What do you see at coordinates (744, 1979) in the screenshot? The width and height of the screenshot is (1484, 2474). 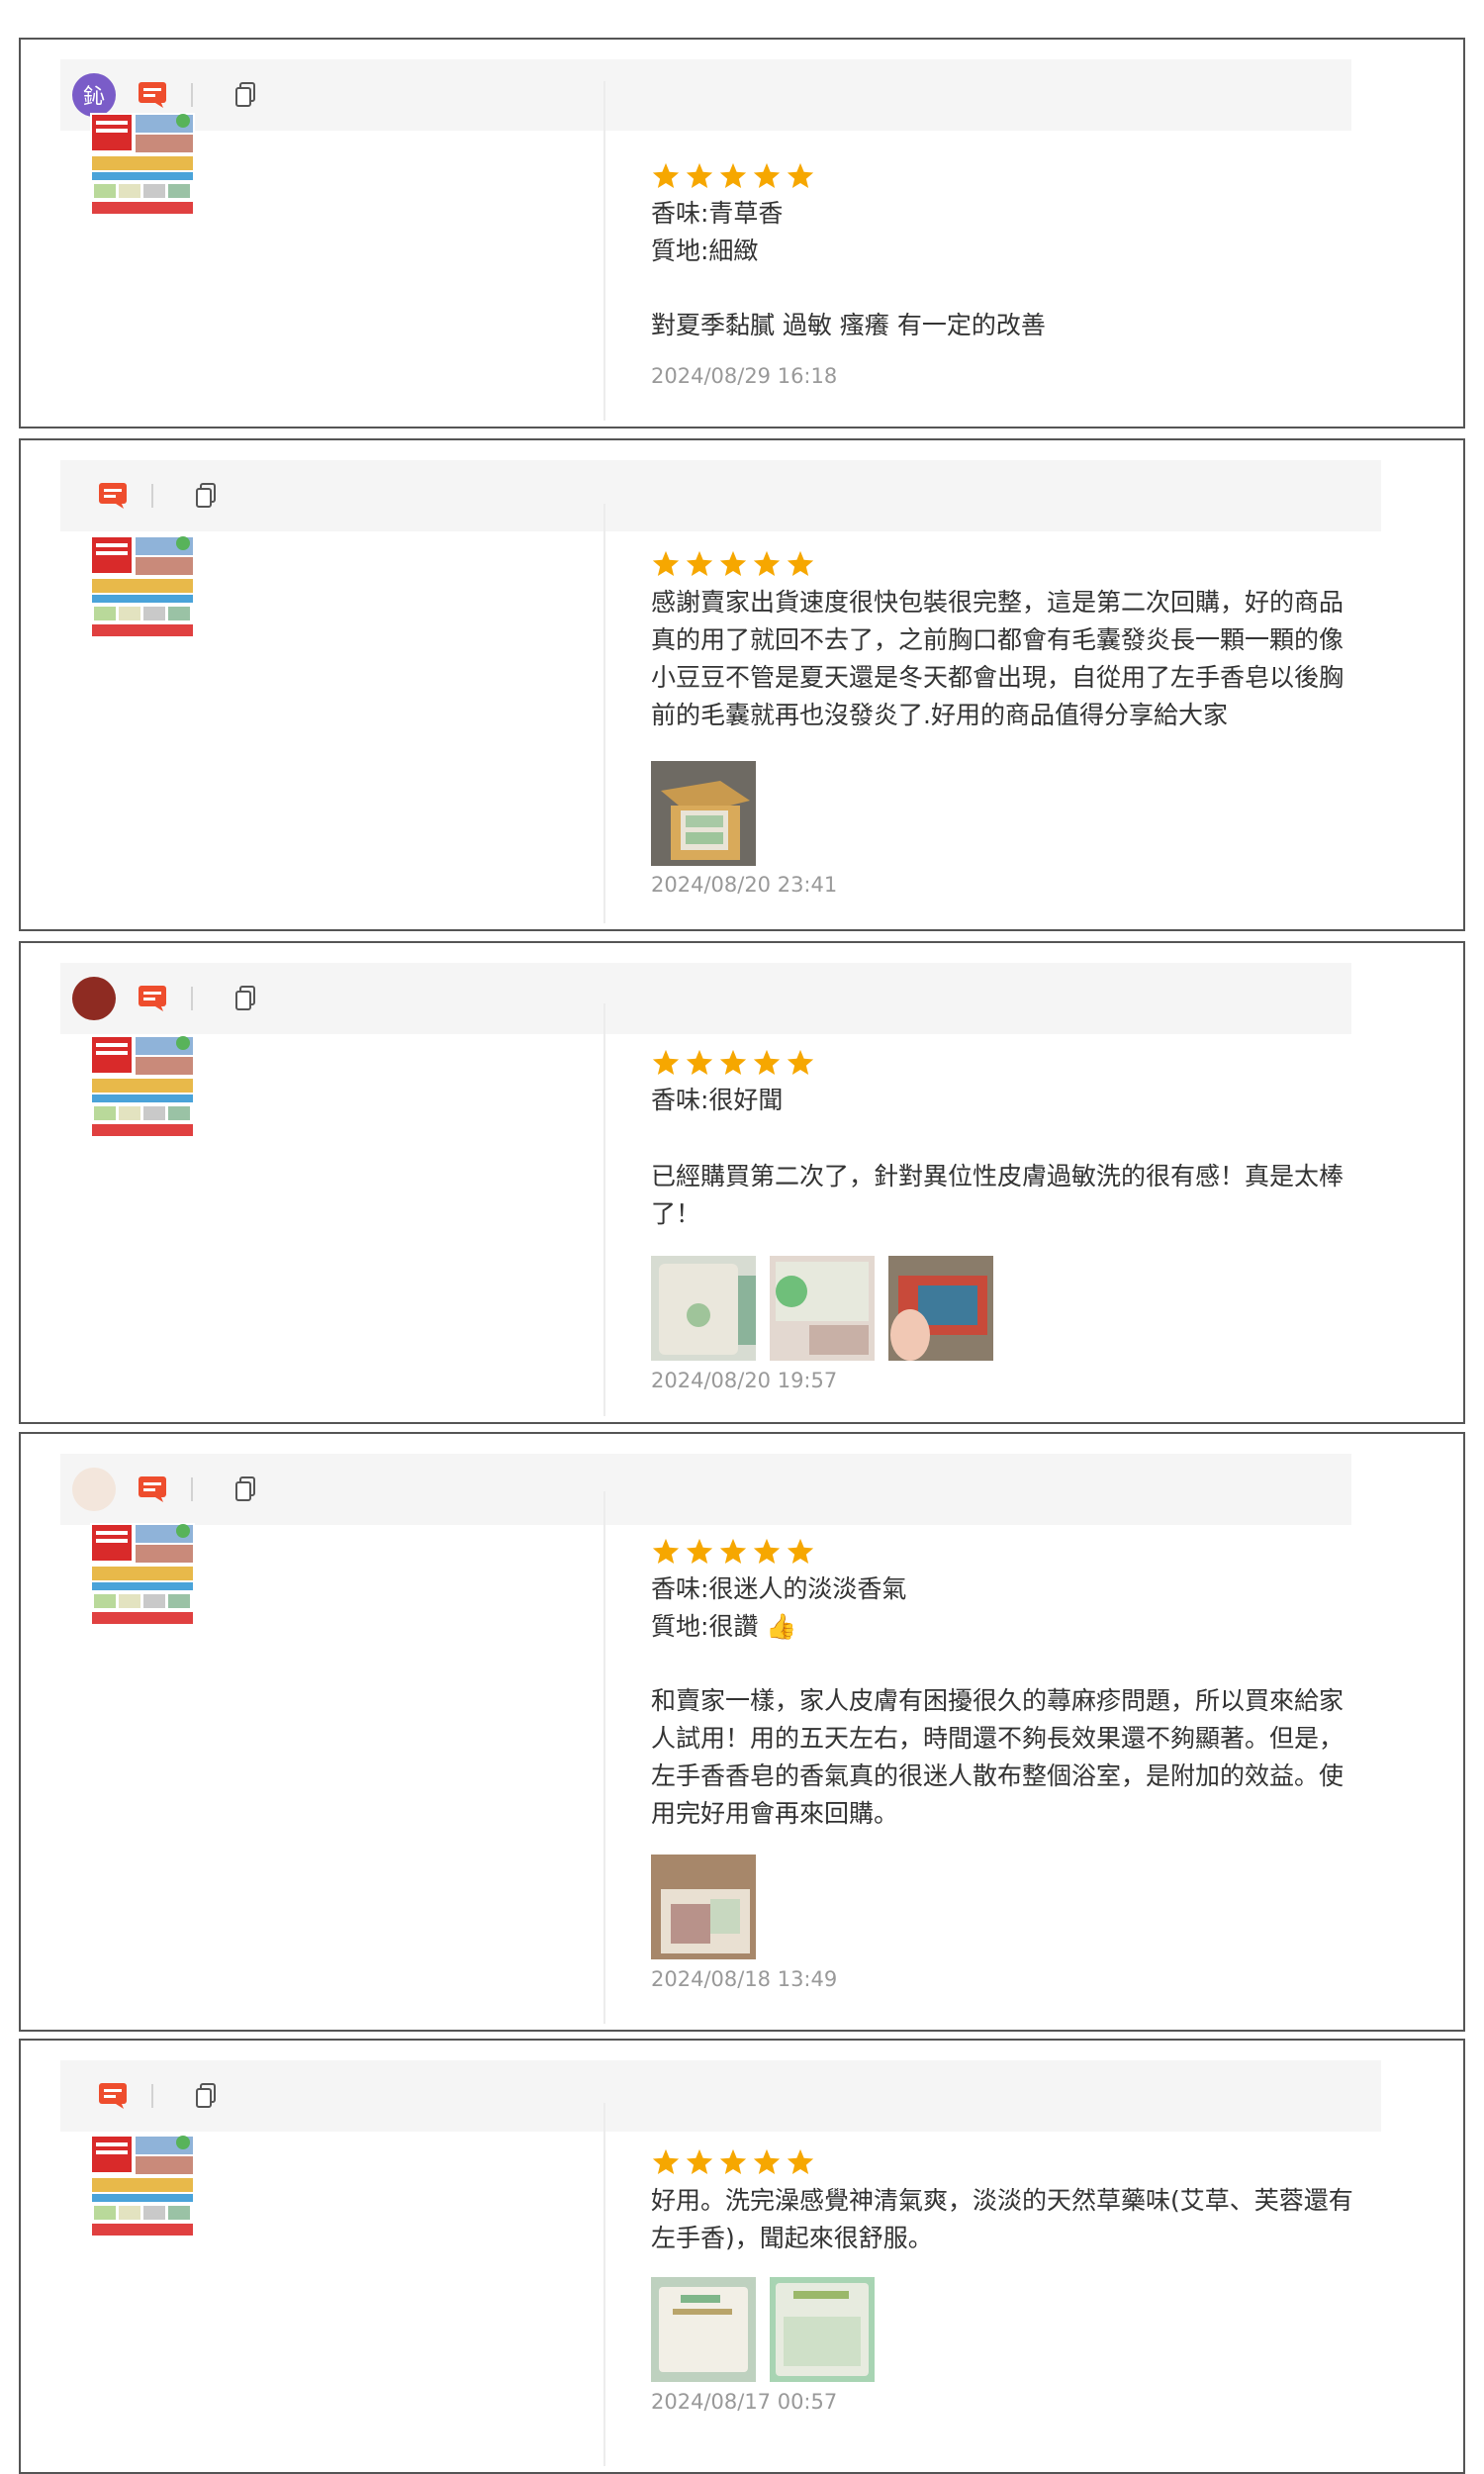 I see `review-date: 2024/08/18 13:49` at bounding box center [744, 1979].